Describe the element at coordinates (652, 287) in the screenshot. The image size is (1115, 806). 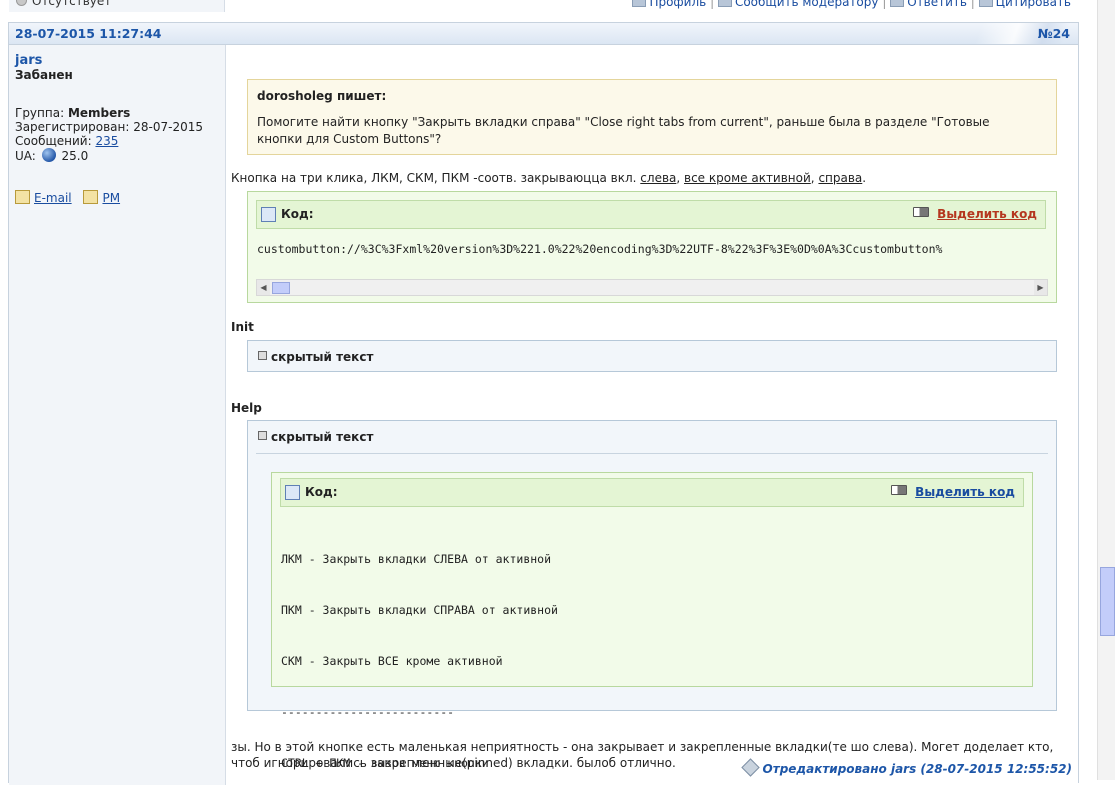
I see `code-horizontal-scrollbar: ◀ ▶` at that location.